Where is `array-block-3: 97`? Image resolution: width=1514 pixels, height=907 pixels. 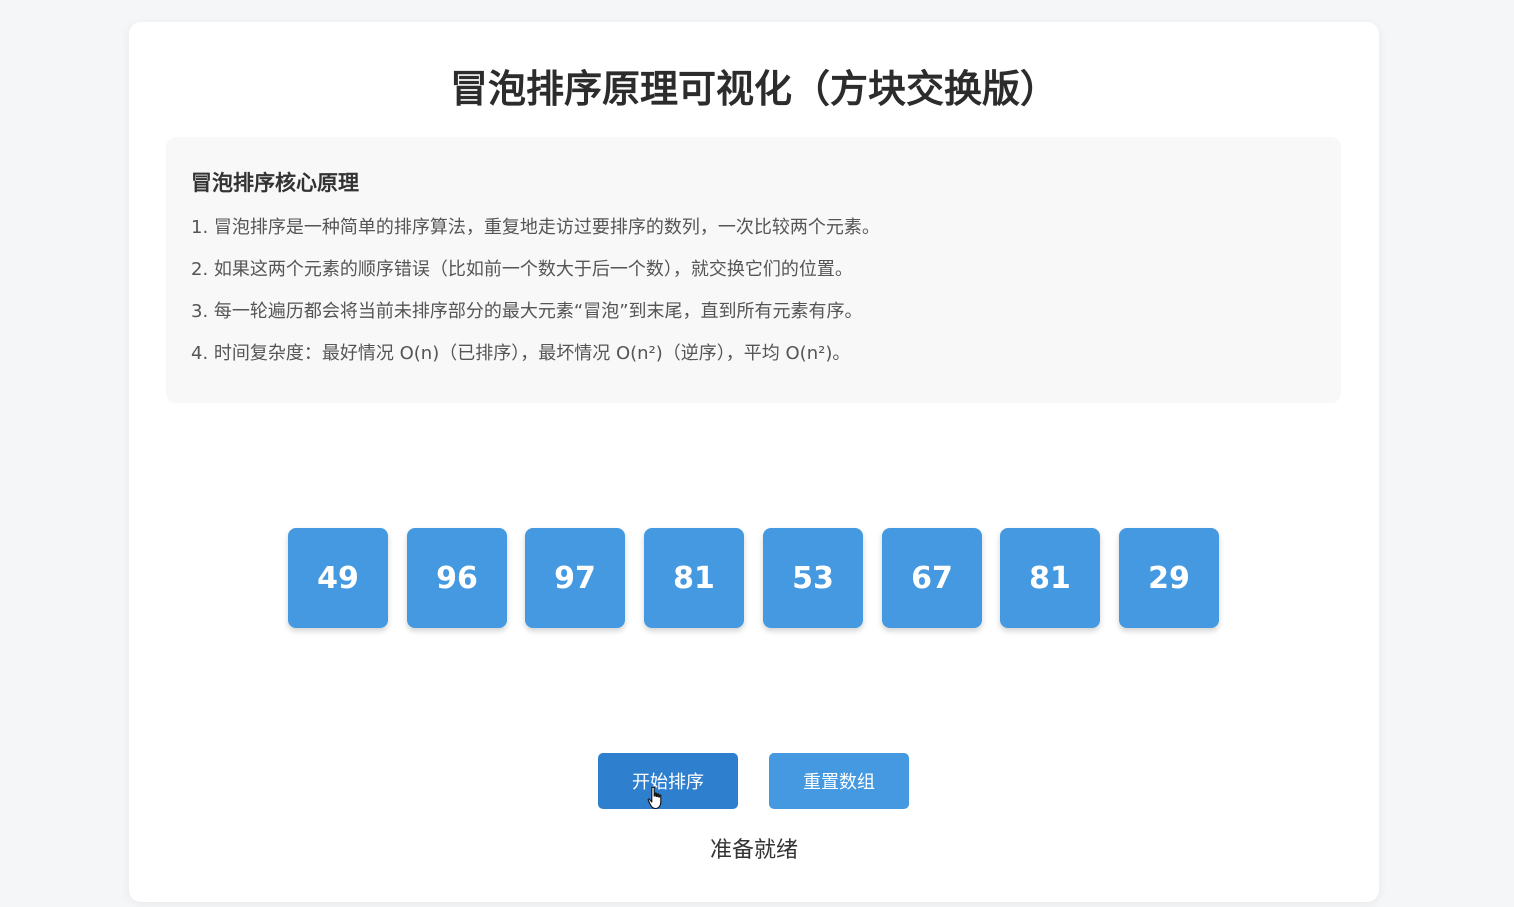 array-block-3: 97 is located at coordinates (575, 578).